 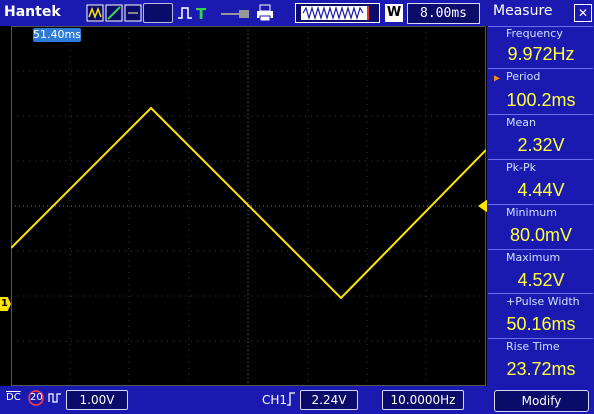 I want to click on measure-label-maximum: Maximum, so click(x=533, y=257).